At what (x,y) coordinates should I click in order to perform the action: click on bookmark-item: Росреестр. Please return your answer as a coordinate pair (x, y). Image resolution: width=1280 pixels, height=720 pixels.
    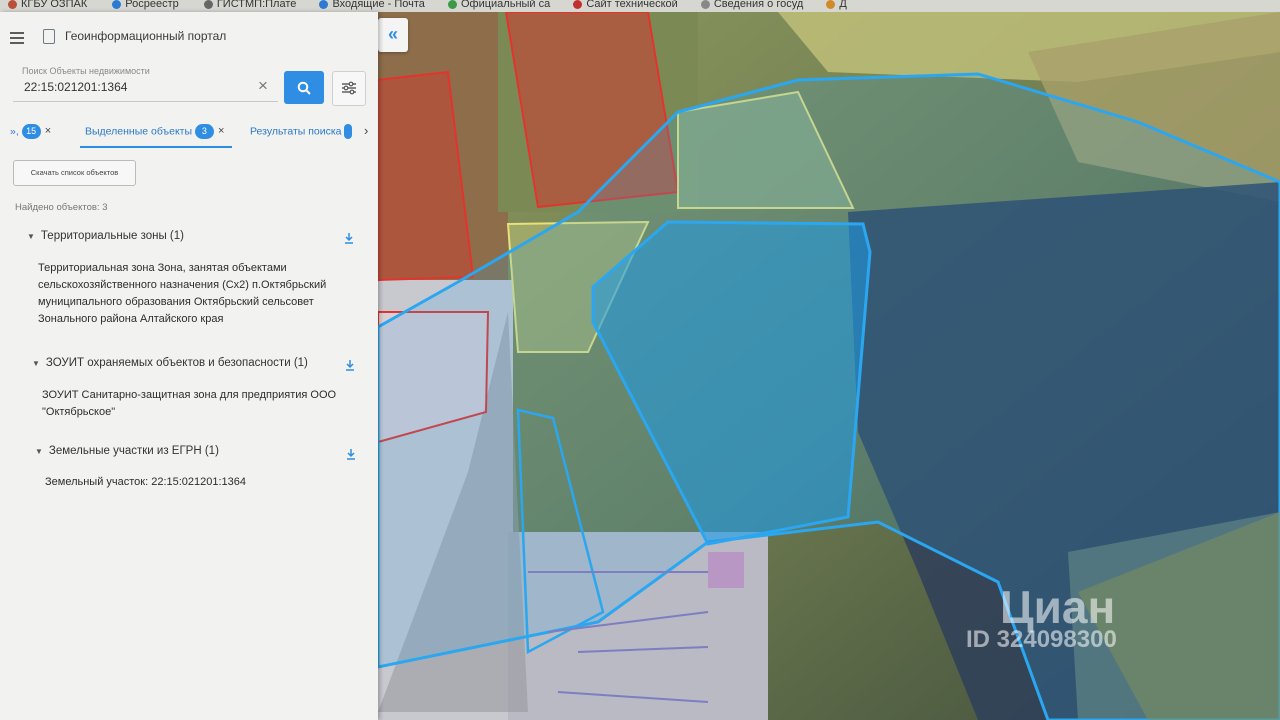
    Looking at the image, I should click on (145, 5).